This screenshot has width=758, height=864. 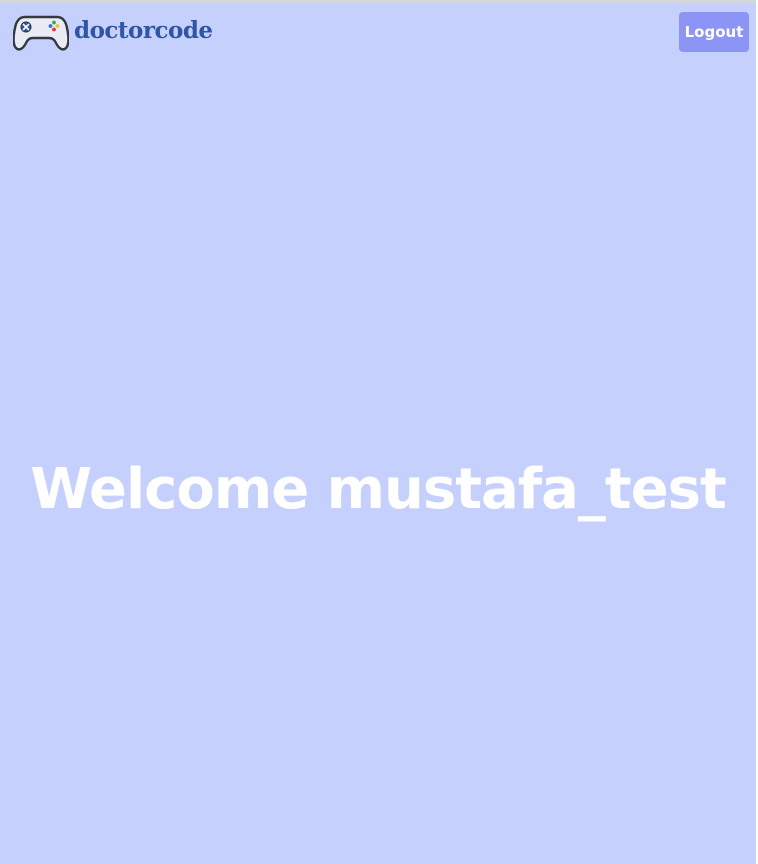 What do you see at coordinates (714, 32) in the screenshot?
I see `logout-button: Logout` at bounding box center [714, 32].